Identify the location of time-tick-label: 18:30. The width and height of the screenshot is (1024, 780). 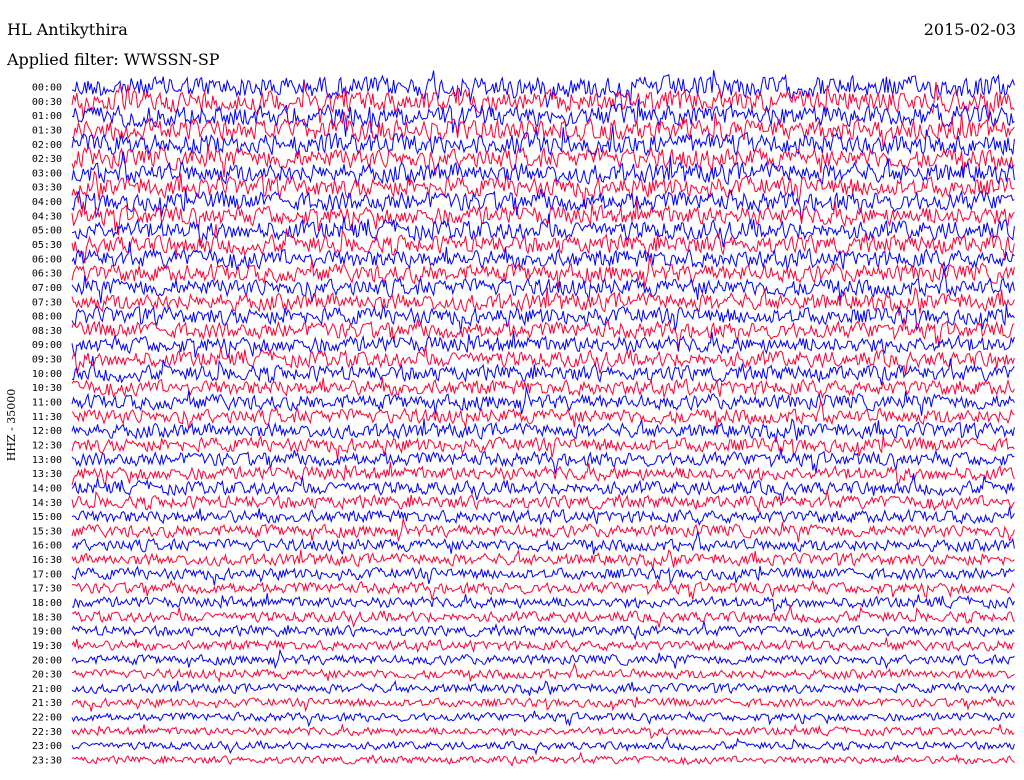
(47, 617).